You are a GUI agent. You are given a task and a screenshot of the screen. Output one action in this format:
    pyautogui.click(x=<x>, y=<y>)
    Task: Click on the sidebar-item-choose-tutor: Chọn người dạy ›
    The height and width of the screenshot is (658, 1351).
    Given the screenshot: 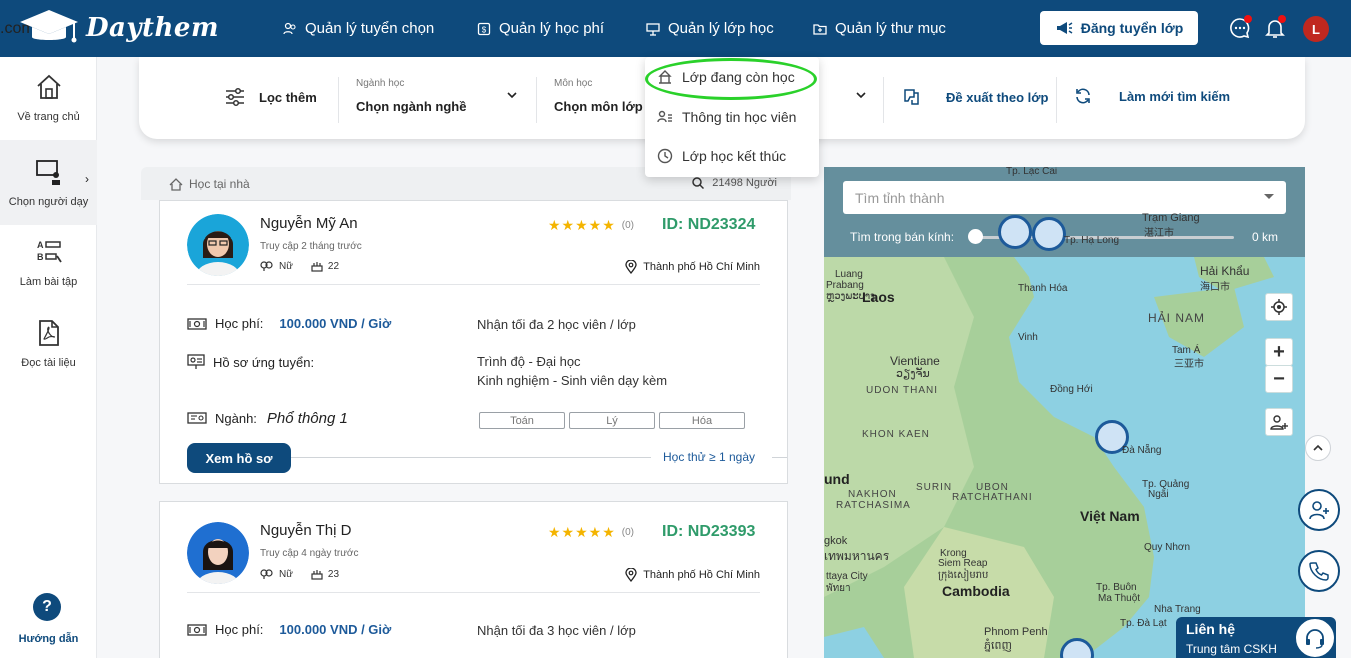 What is the action you would take?
    pyautogui.click(x=48, y=182)
    